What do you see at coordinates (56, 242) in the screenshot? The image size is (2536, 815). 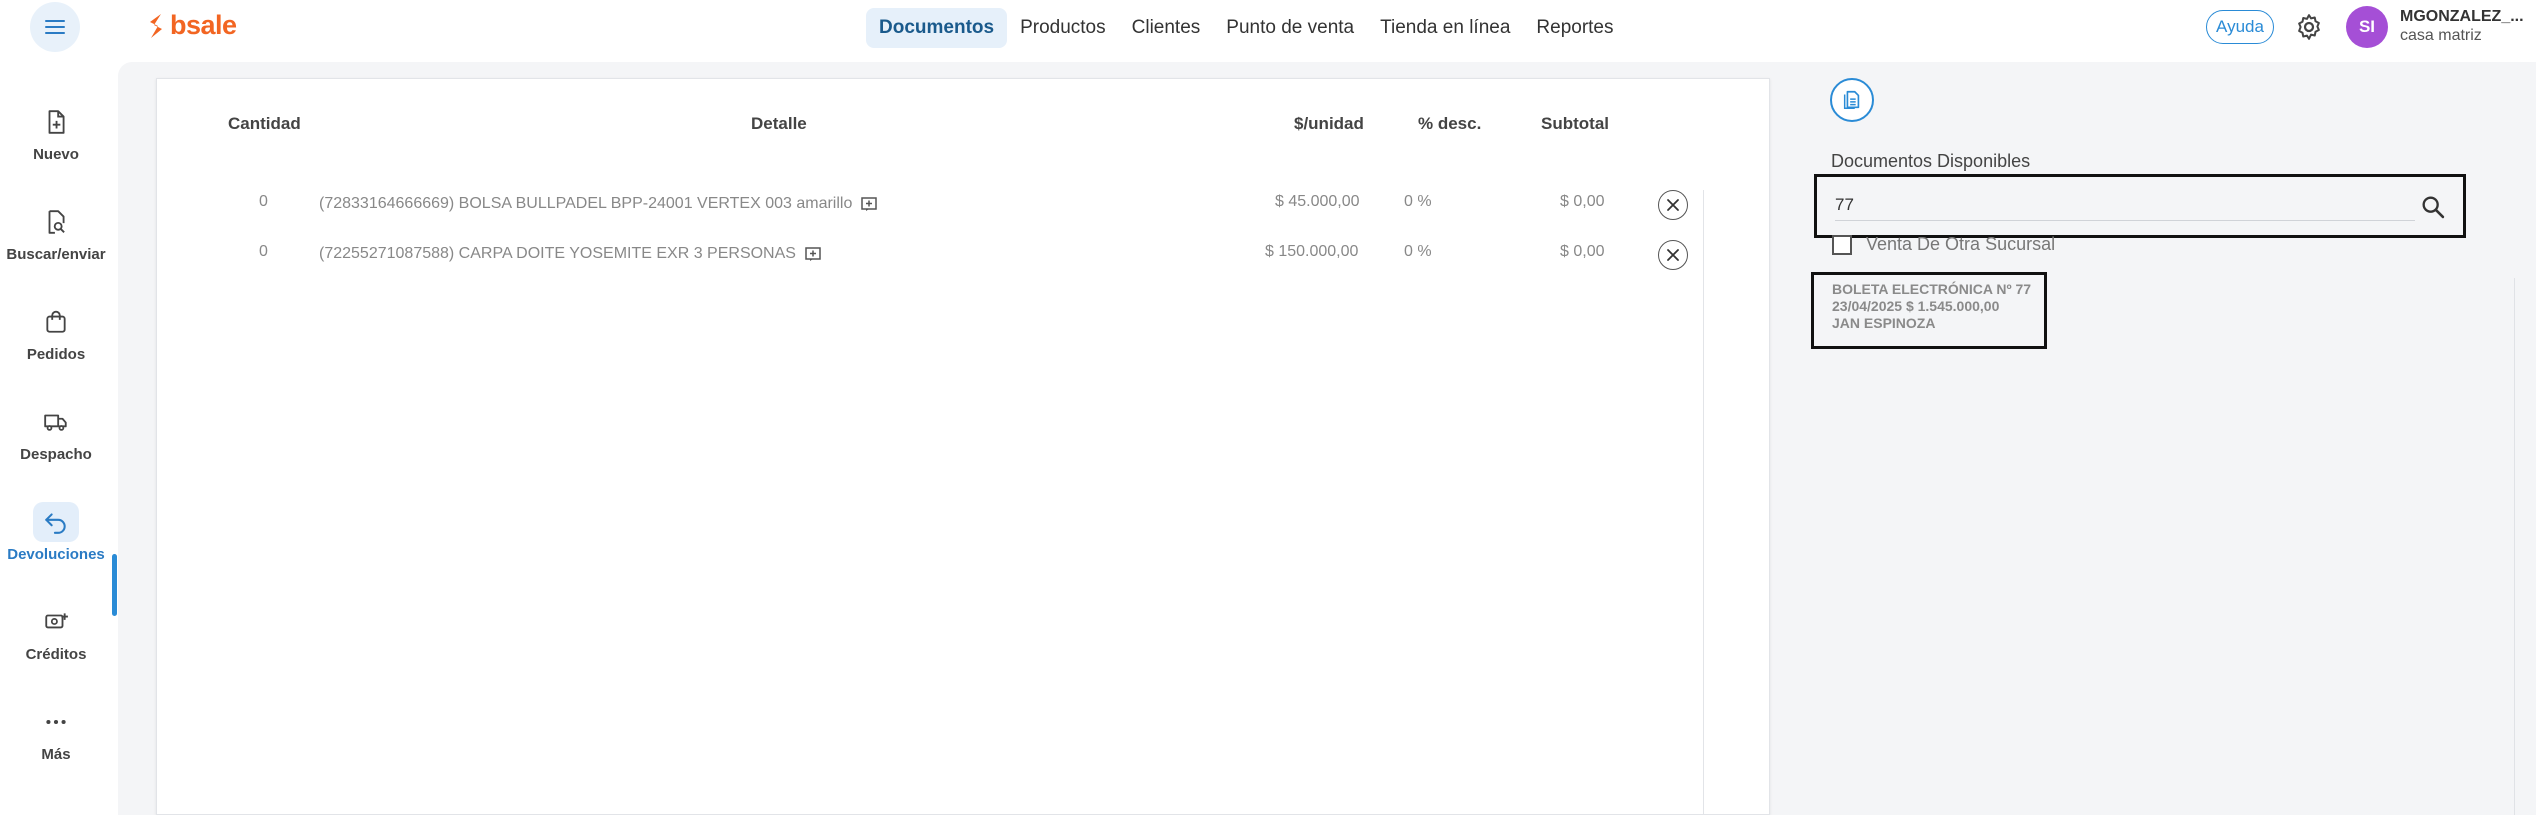 I see `sidebar-item-buscar-enviar: Buscar/enviar` at bounding box center [56, 242].